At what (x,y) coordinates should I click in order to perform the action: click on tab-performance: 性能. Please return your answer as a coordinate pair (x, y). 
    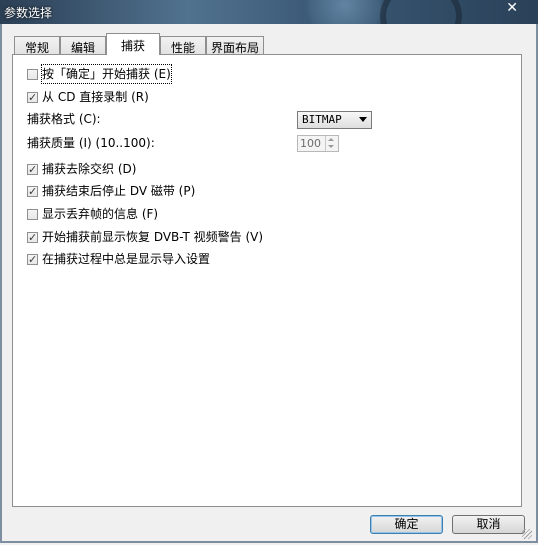
    Looking at the image, I should click on (183, 45).